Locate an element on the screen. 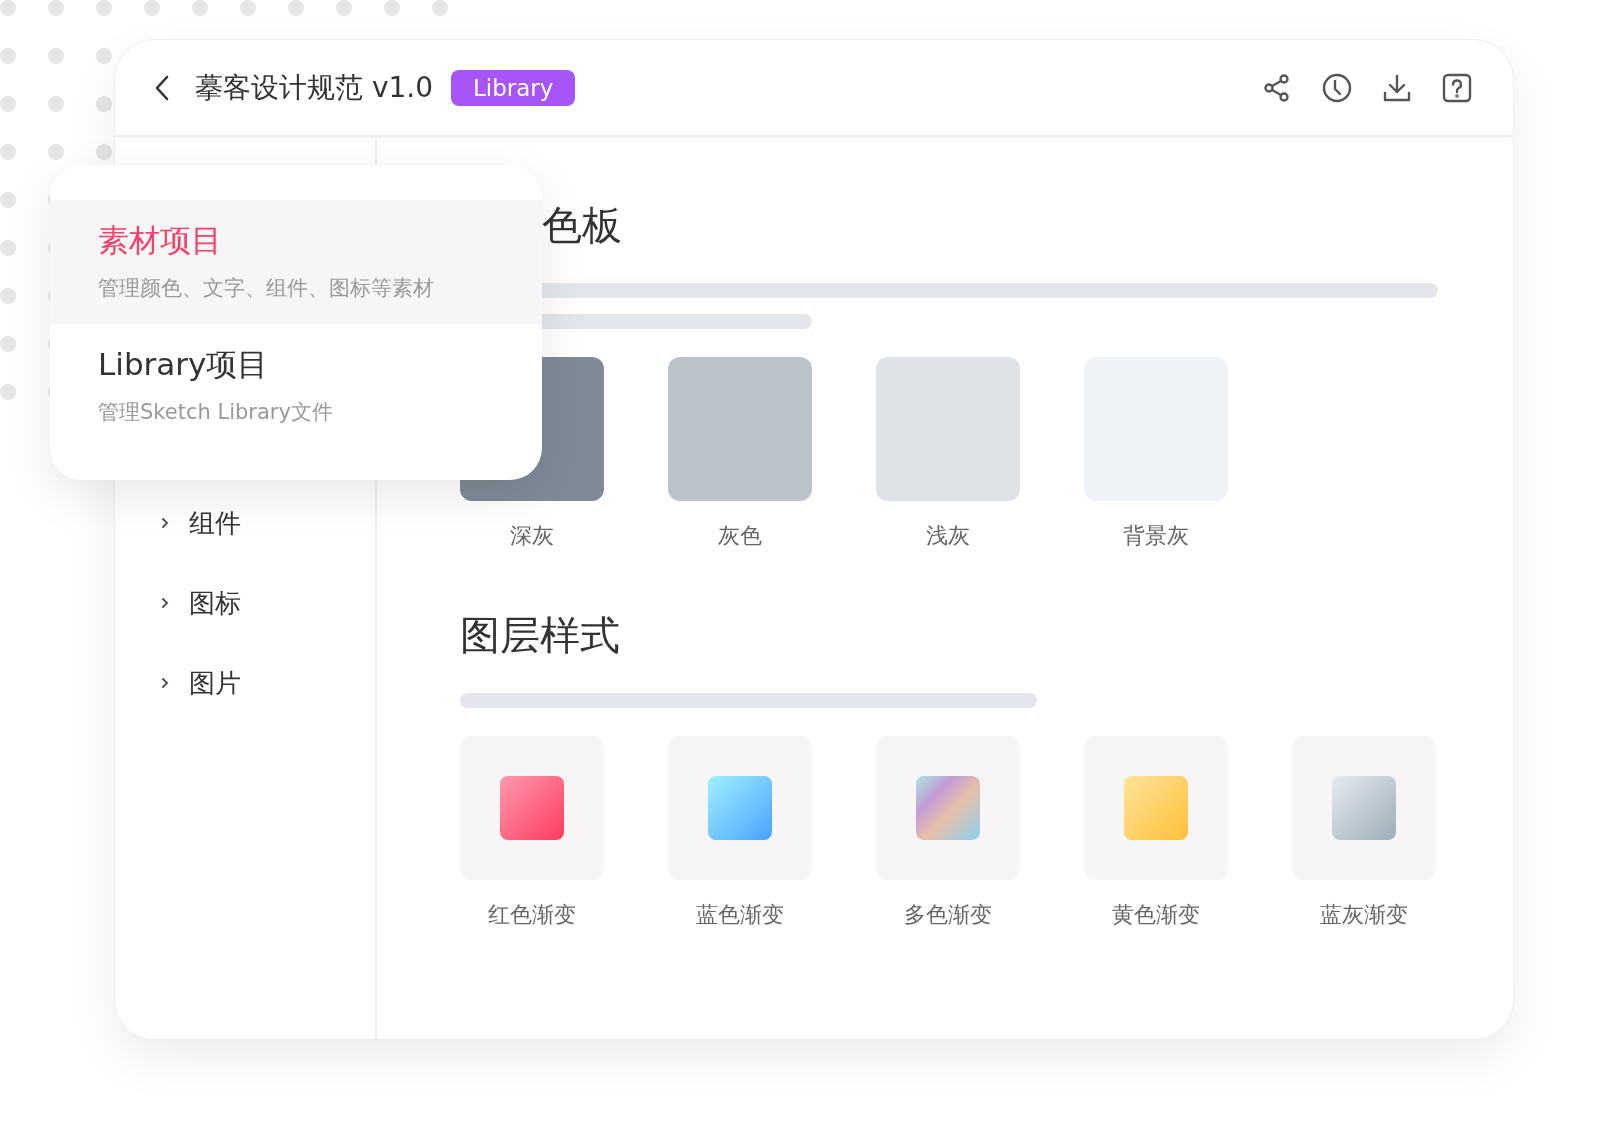  swatch-label: 多色渐变 is located at coordinates (948, 915).